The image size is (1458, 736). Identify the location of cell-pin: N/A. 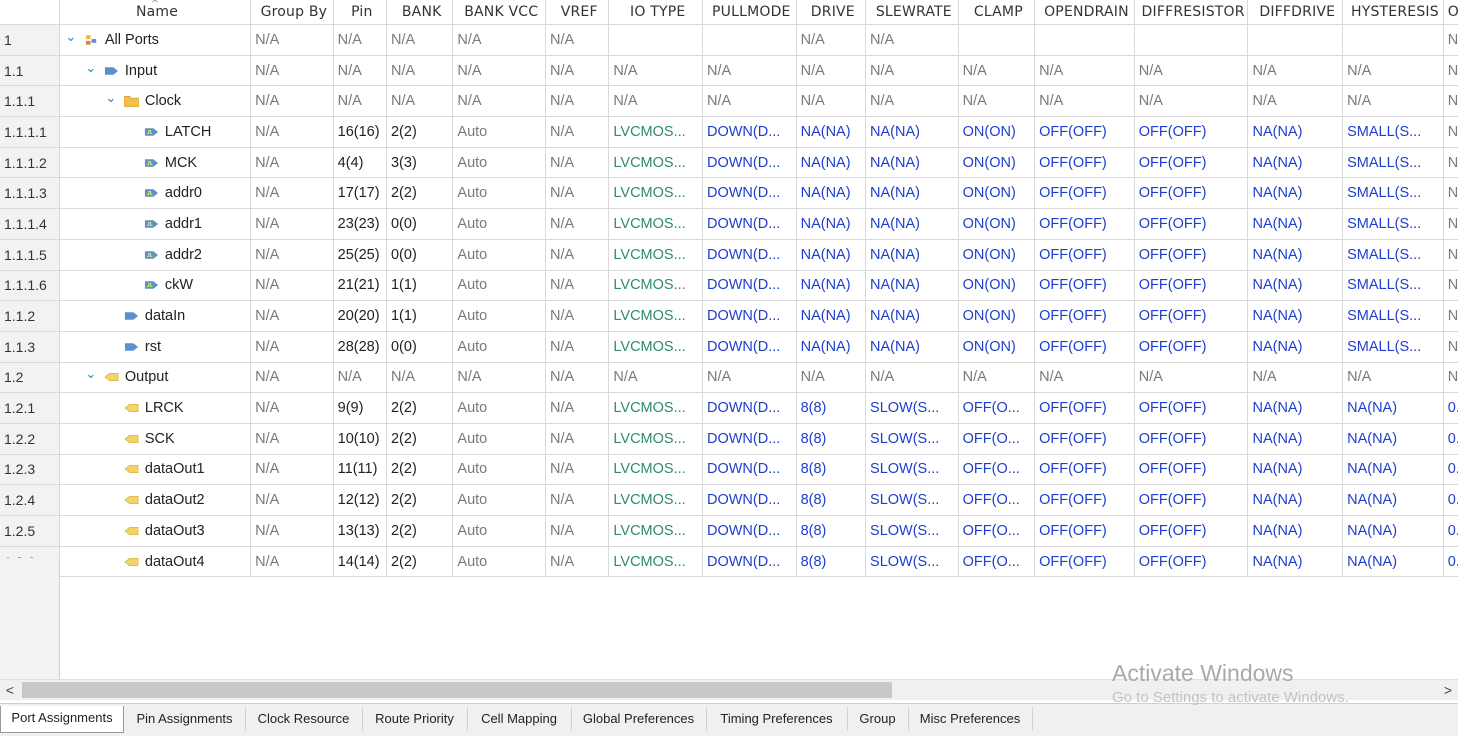
(360, 101).